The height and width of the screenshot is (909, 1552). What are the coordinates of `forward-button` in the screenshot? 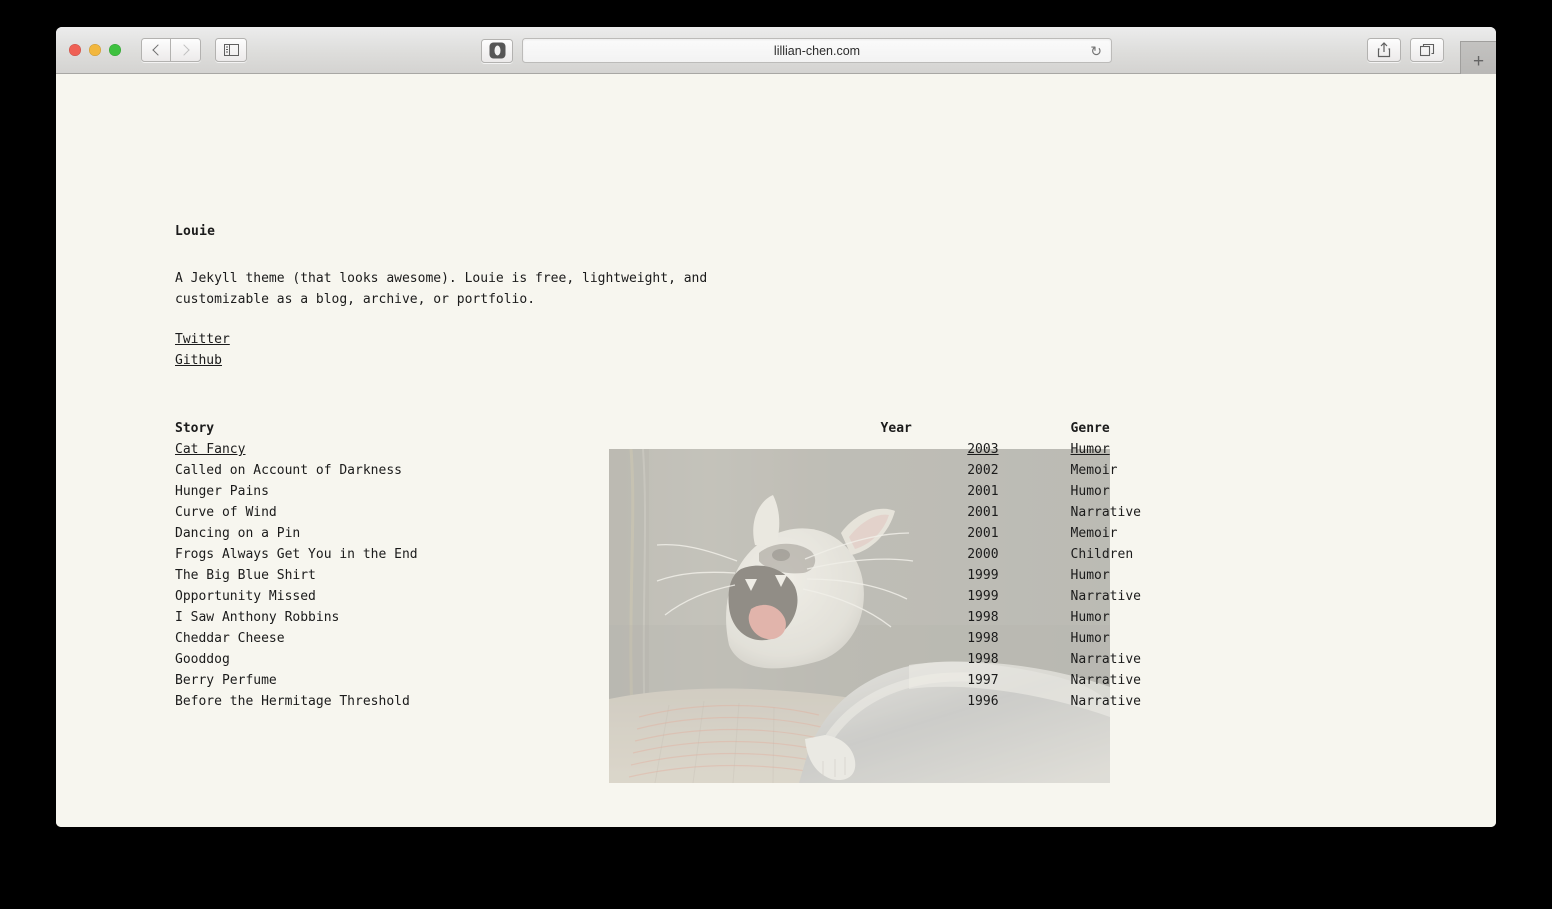 It's located at (186, 50).